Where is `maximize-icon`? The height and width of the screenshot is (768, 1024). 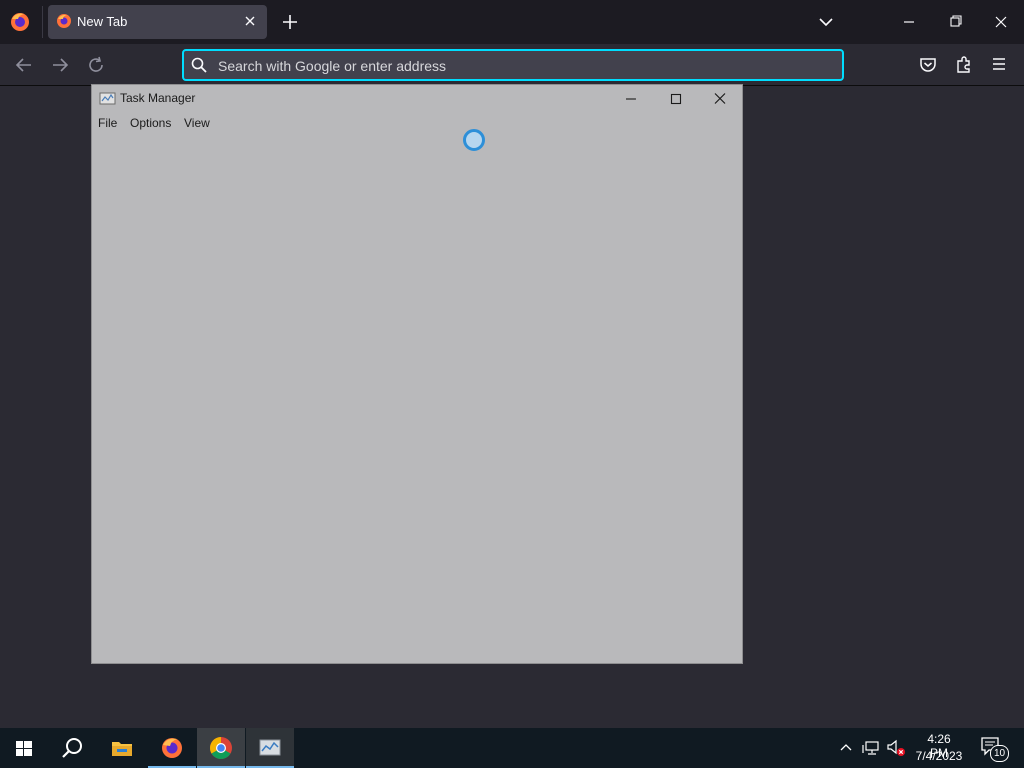
maximize-icon is located at coordinates (676, 99).